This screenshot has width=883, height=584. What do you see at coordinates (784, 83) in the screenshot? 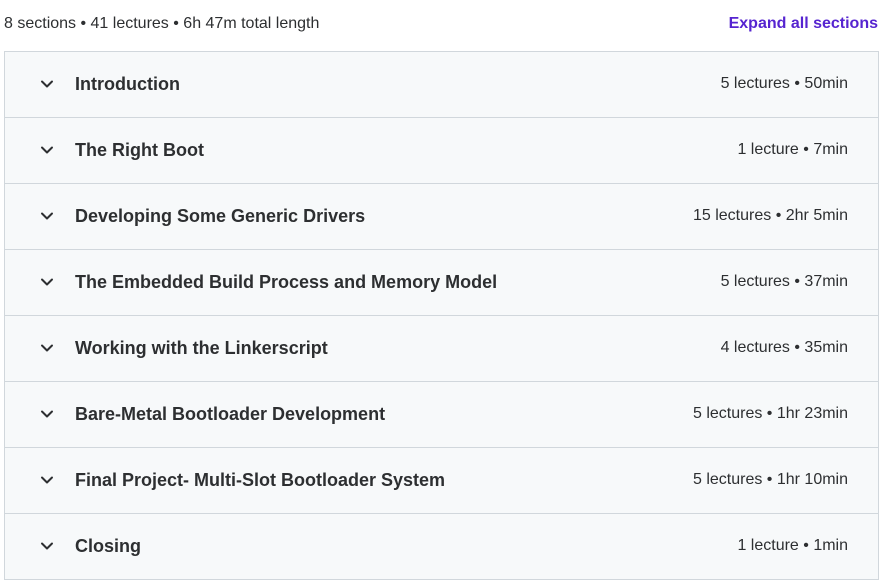
I see `section-meta: 5 lectures • 50min` at bounding box center [784, 83].